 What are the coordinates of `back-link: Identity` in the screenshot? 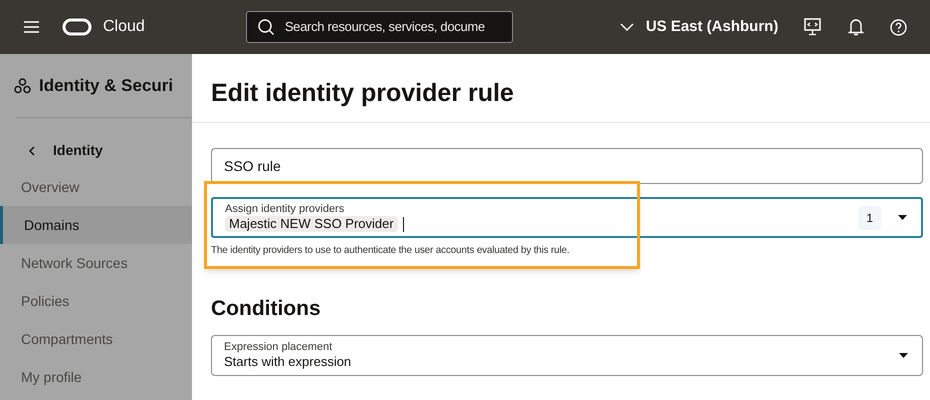 It's located at (66, 150).